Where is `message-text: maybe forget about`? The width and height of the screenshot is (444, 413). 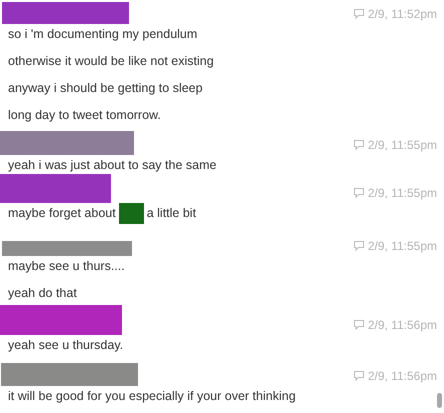 message-text: maybe forget about is located at coordinates (62, 213).